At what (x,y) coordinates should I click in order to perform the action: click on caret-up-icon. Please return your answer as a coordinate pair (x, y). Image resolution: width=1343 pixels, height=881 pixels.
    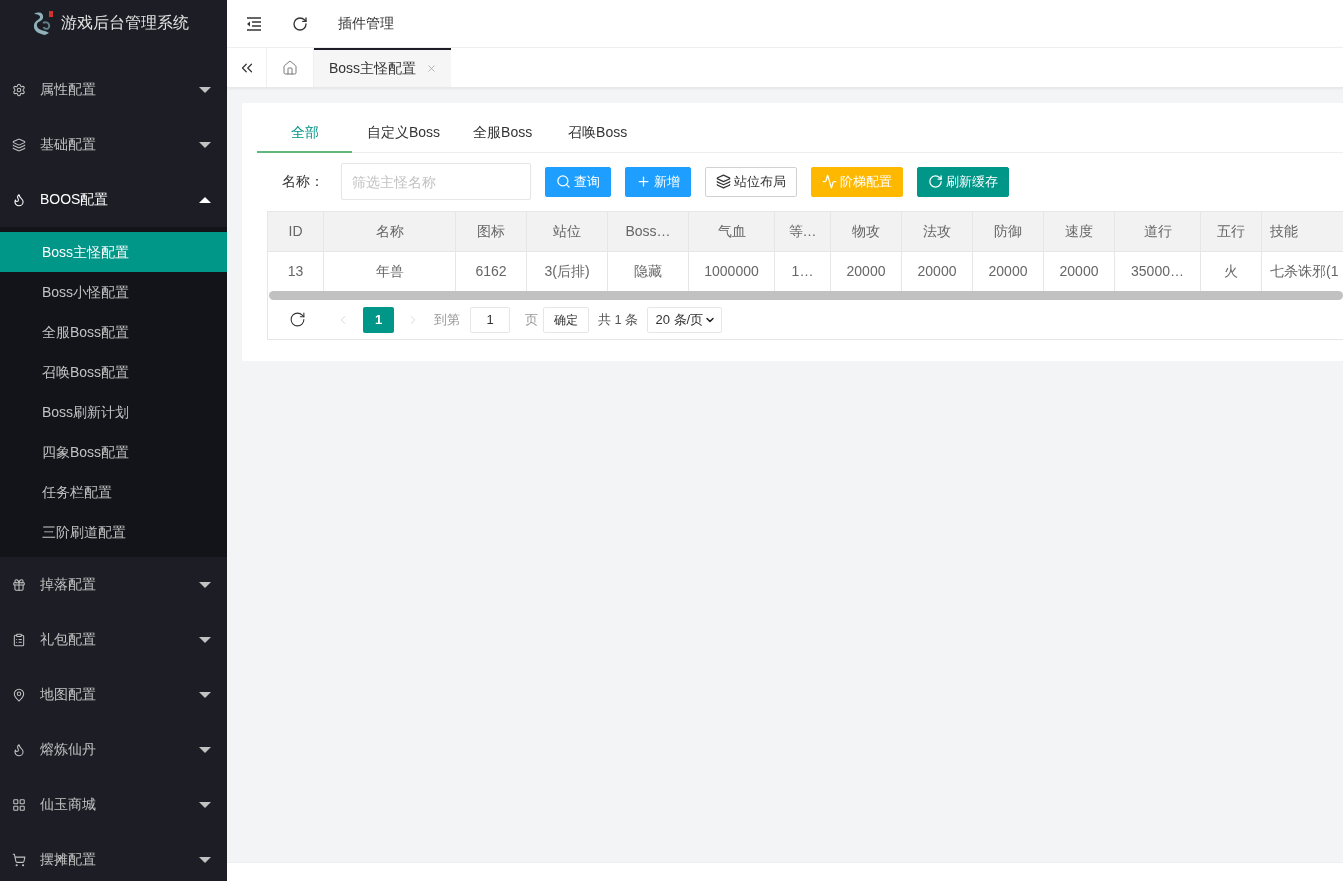
    Looking at the image, I should click on (205, 199).